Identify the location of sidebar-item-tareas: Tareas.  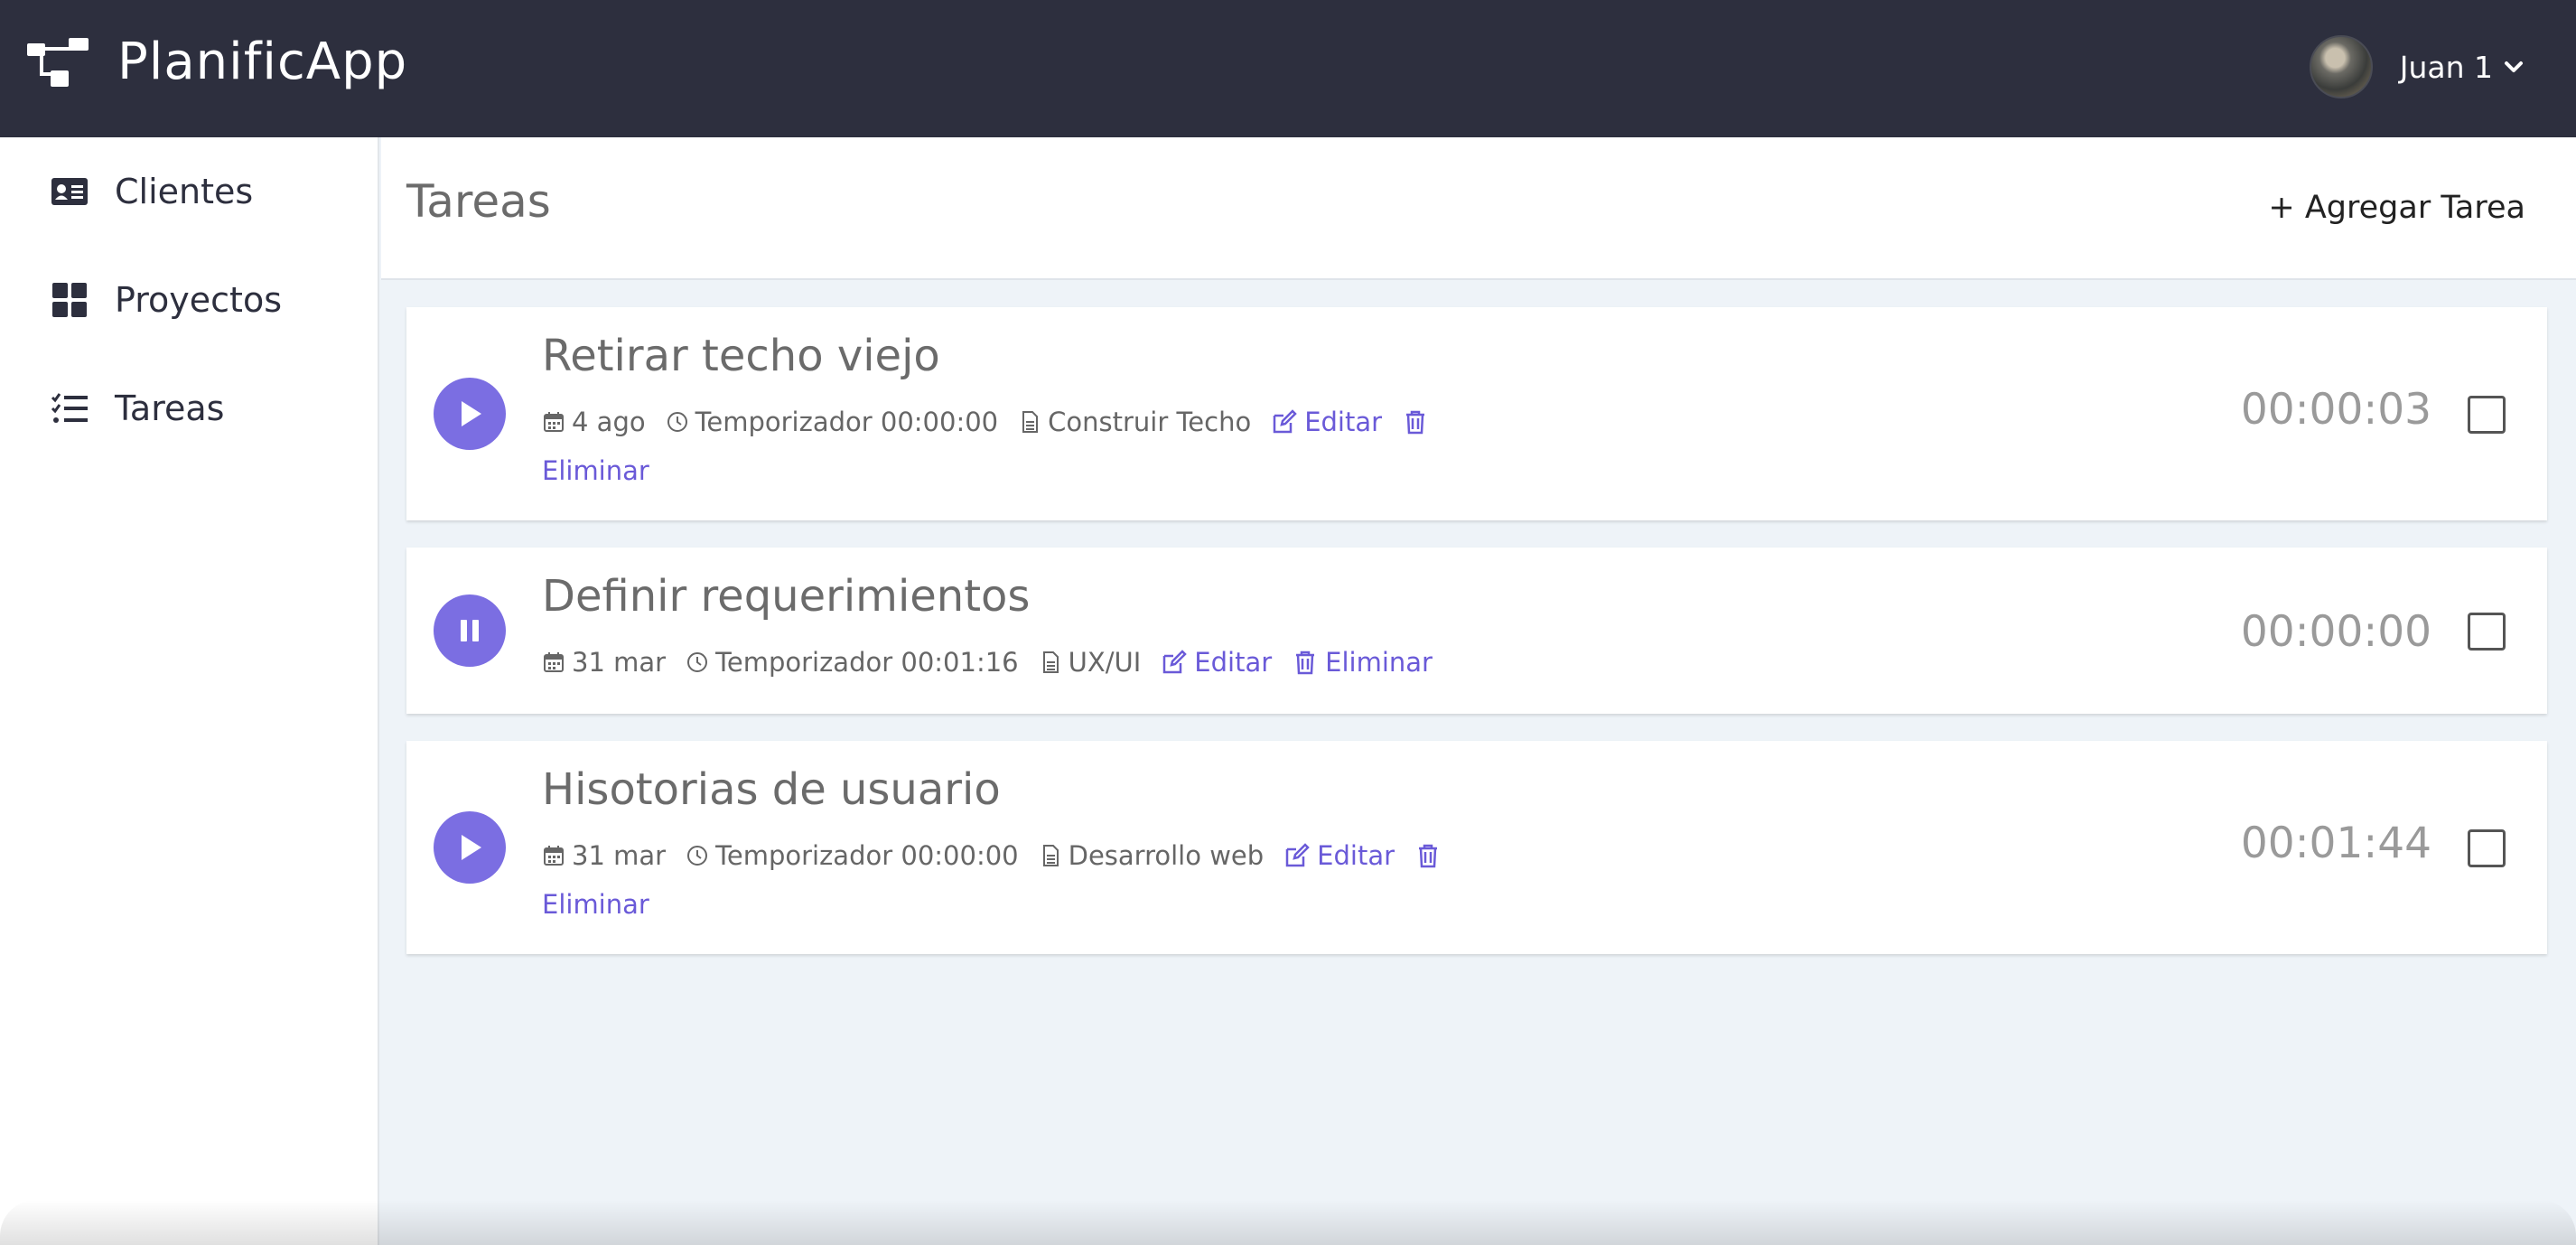
(137, 408).